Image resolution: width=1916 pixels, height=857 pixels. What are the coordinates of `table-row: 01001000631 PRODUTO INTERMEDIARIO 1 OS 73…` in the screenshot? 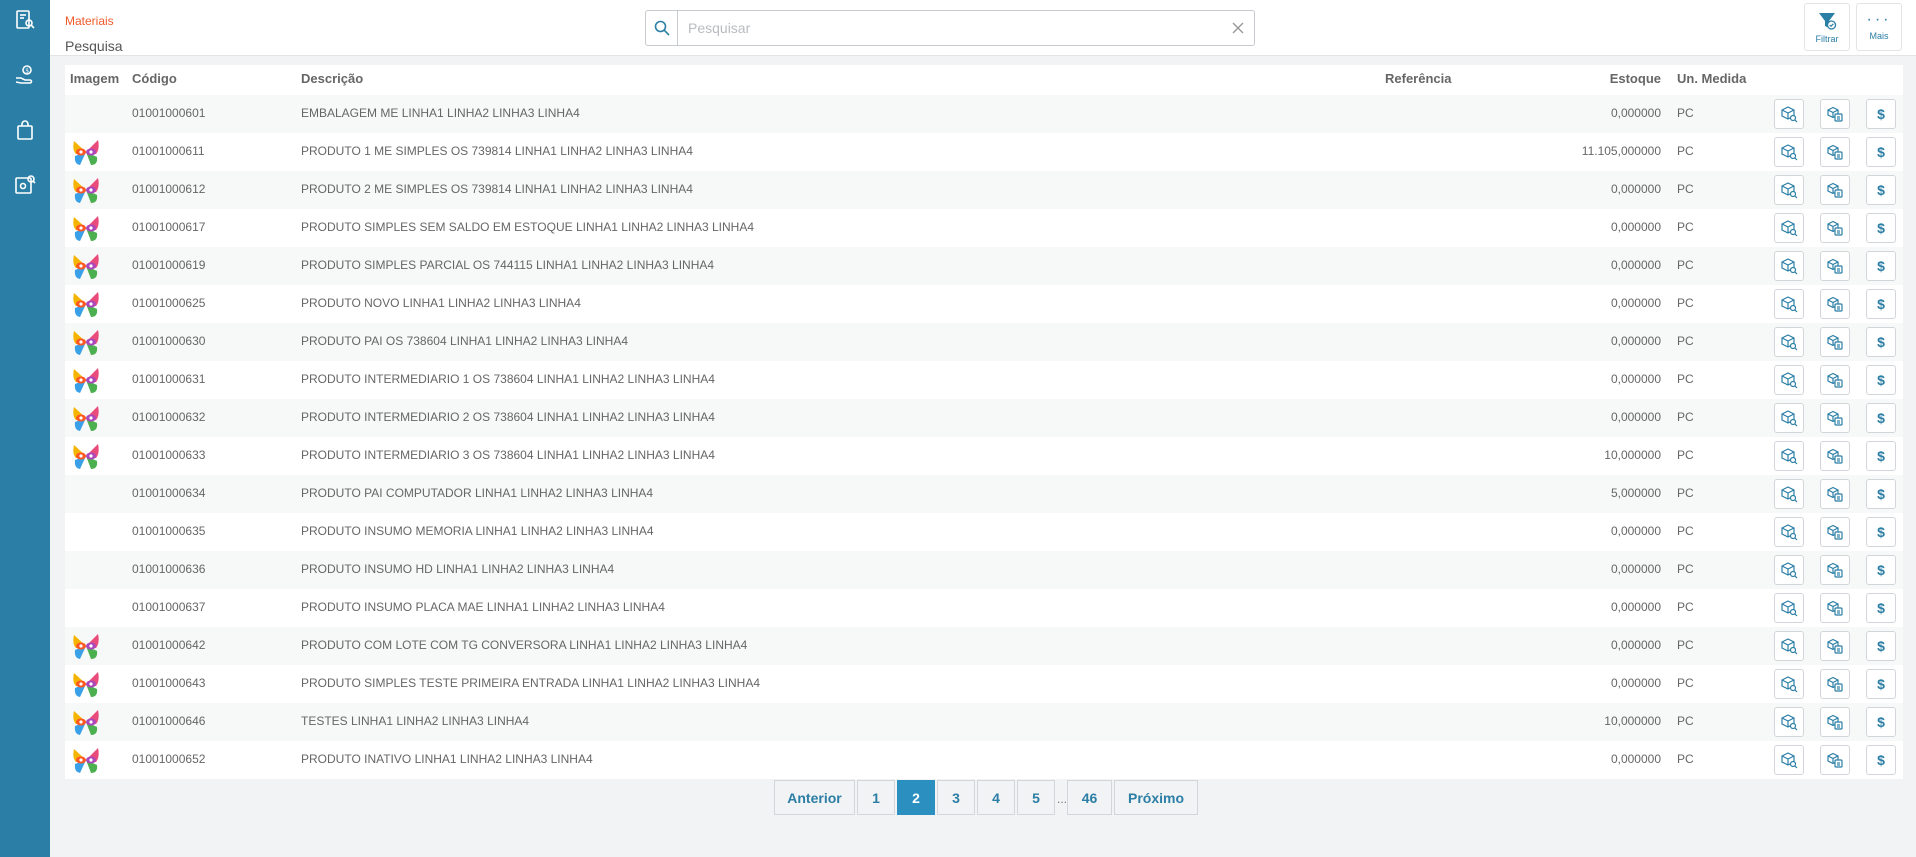 It's located at (984, 380).